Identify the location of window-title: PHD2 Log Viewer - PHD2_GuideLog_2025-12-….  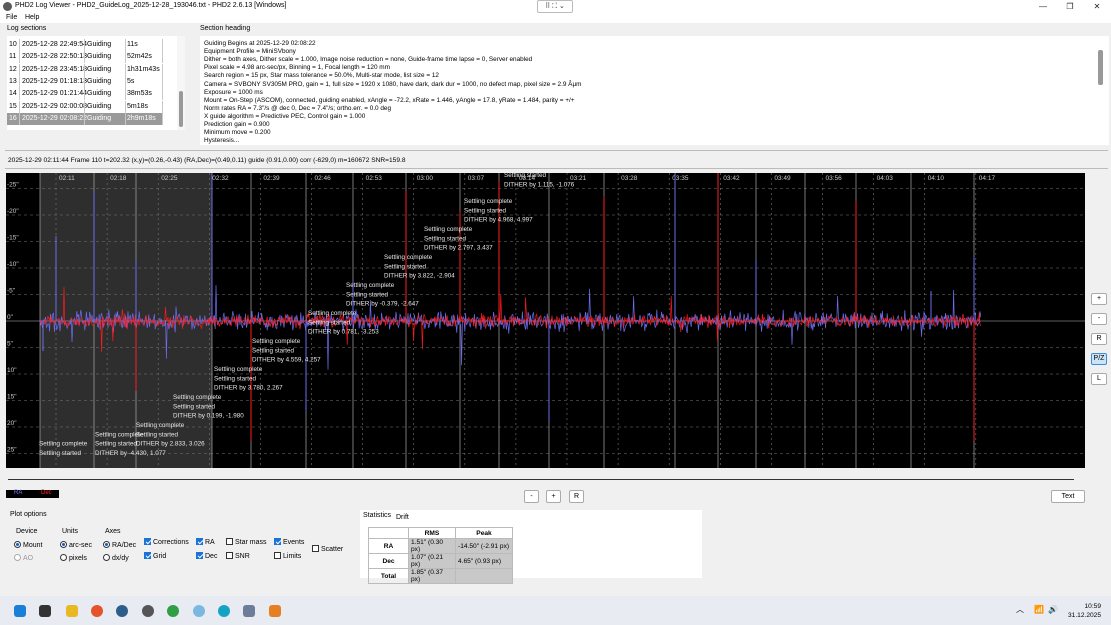
(151, 5).